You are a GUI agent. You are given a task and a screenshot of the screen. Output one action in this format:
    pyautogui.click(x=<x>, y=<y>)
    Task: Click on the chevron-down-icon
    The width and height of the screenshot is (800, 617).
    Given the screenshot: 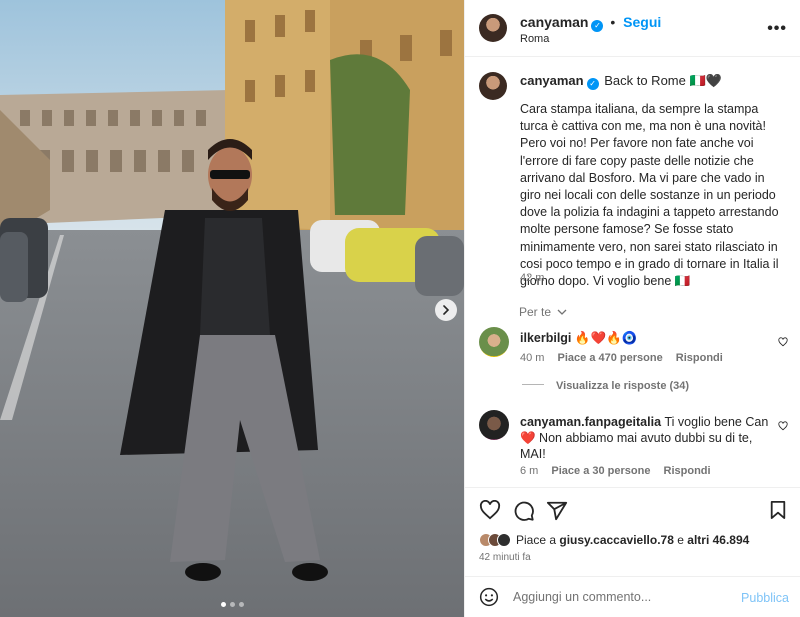 What is the action you would take?
    pyautogui.click(x=562, y=312)
    